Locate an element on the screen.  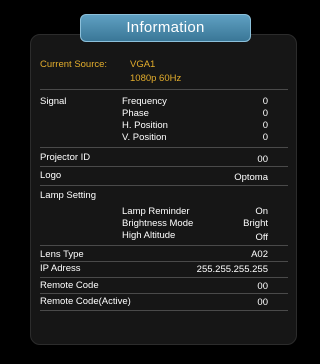
signal-v-position-value: 0 is located at coordinates (265, 137).